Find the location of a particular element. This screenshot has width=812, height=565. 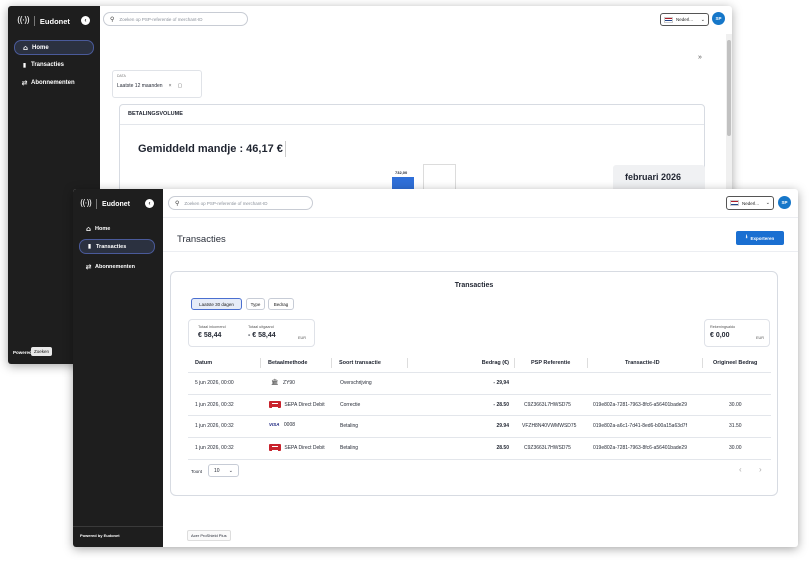

sidebar-item-label: Abonnementen is located at coordinates (115, 267).